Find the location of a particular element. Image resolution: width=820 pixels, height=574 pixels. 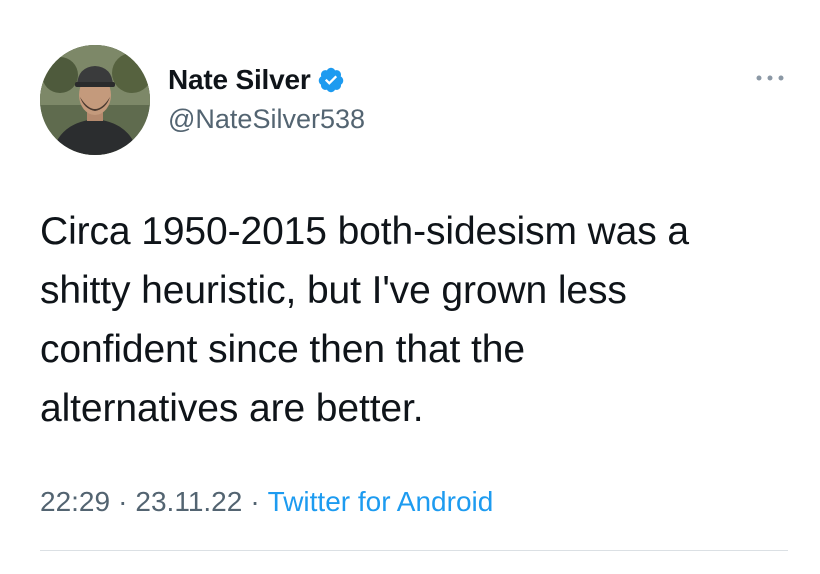

more-options-button is located at coordinates (770, 78).